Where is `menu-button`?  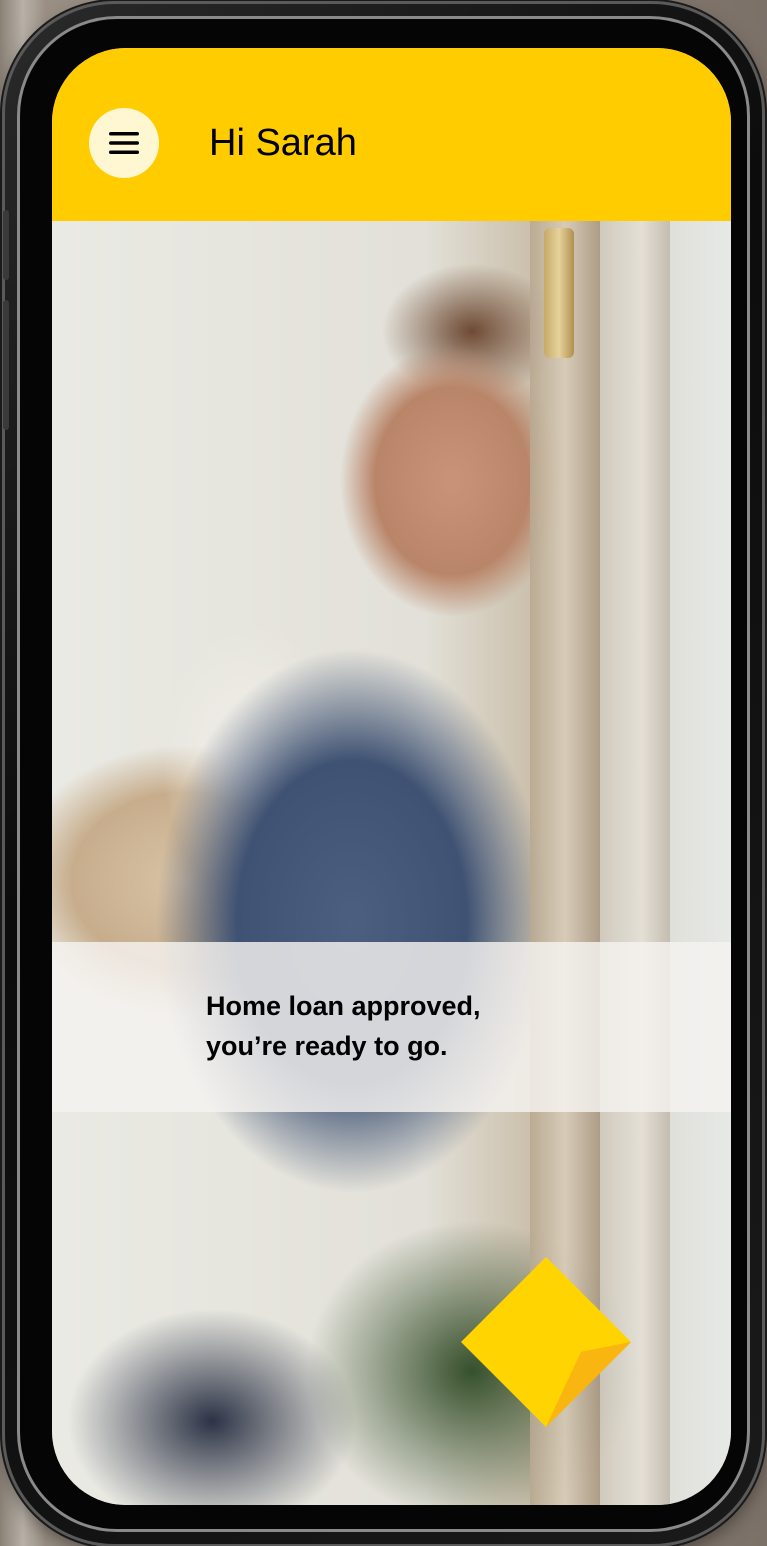 menu-button is located at coordinates (124, 143).